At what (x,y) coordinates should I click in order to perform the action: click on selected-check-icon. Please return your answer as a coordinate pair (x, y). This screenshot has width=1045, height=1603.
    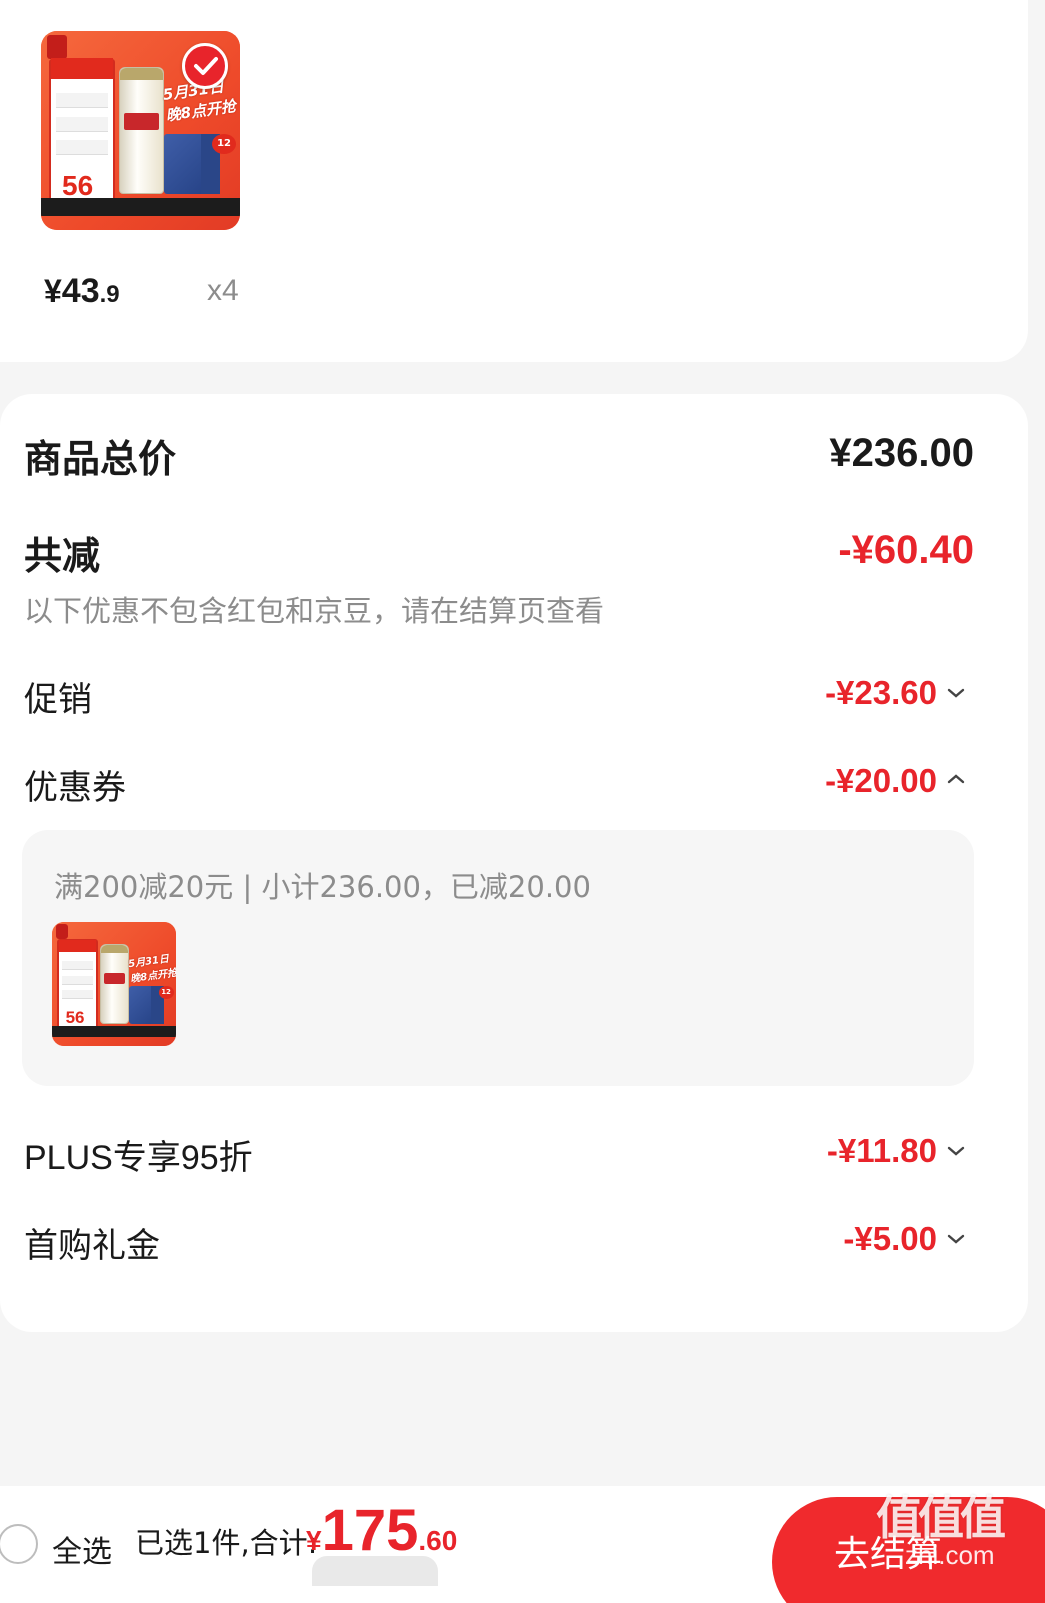
    Looking at the image, I should click on (205, 66).